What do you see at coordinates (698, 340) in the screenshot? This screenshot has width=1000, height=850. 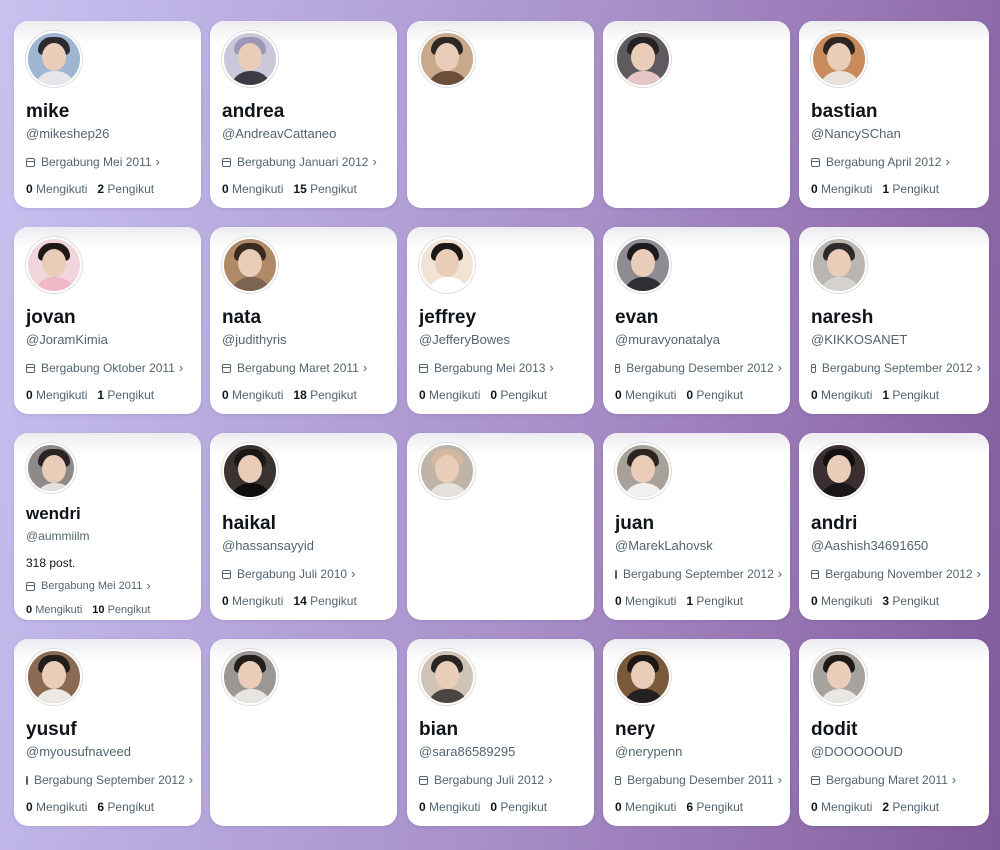 I see `profile-handle: @muravyonatalya` at bounding box center [698, 340].